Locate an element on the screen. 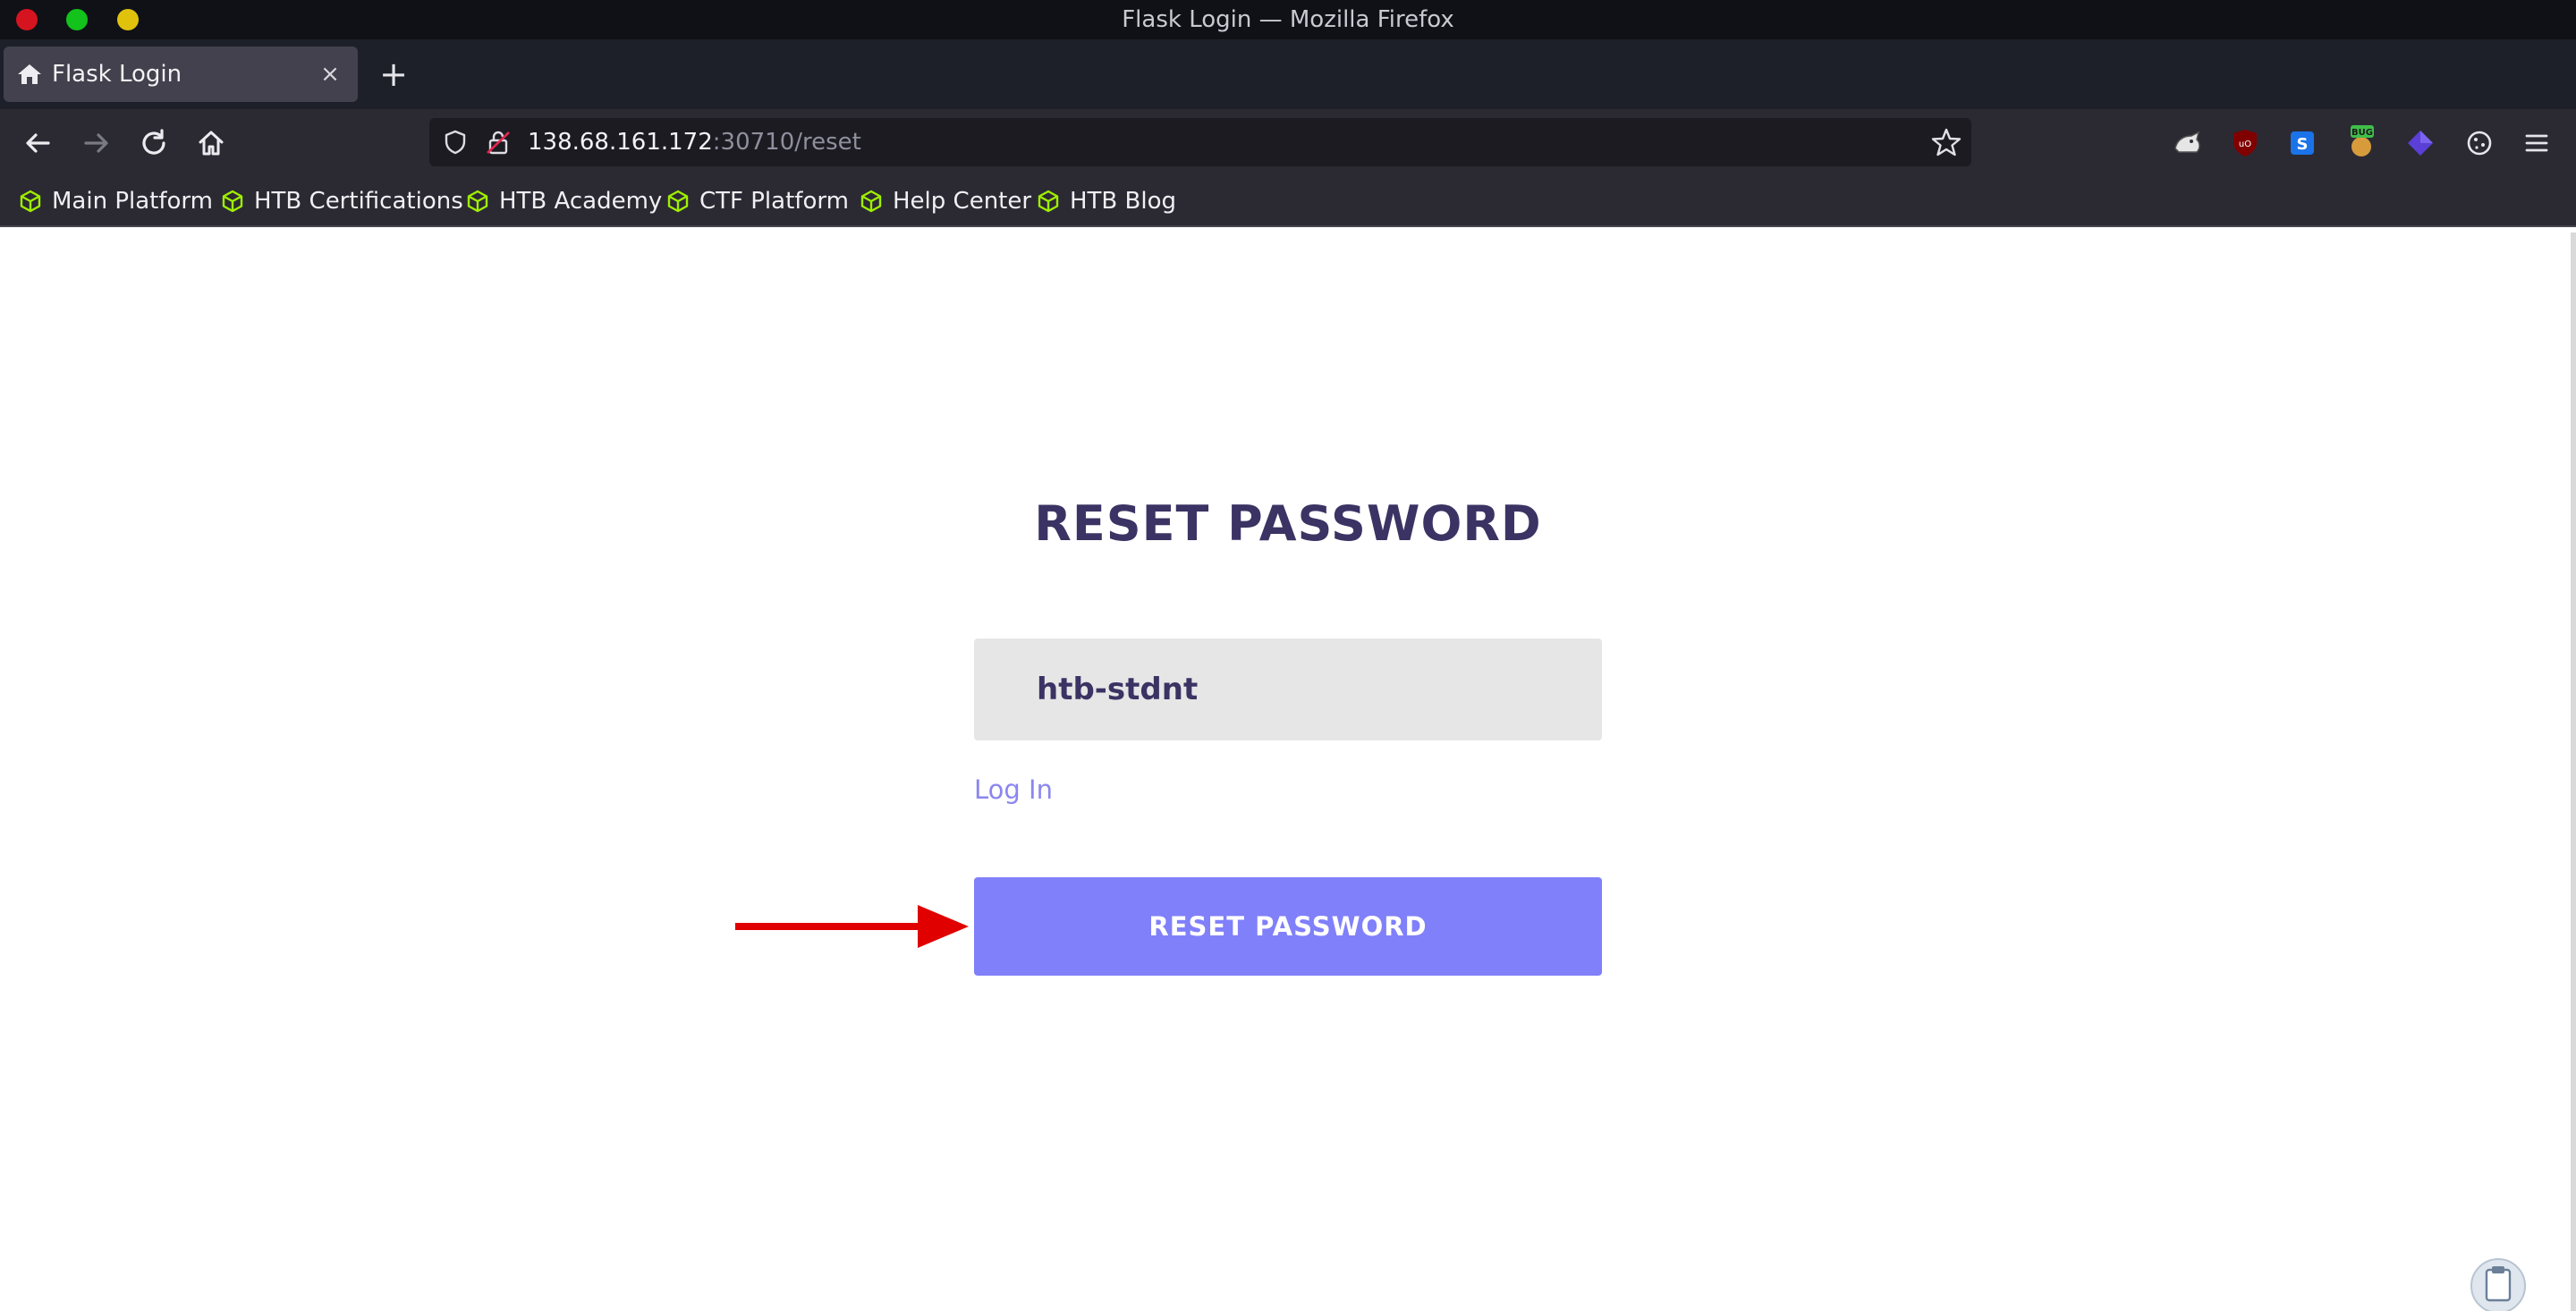  tracking-shield-icon is located at coordinates (455, 142).